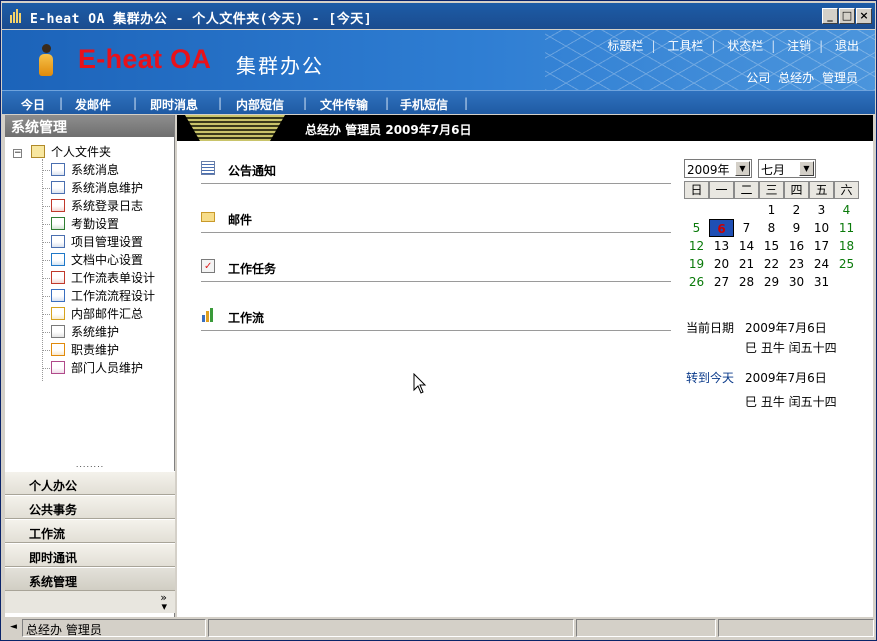  Describe the element at coordinates (799, 46) in the screenshot. I see `logout-link: 注销` at that location.